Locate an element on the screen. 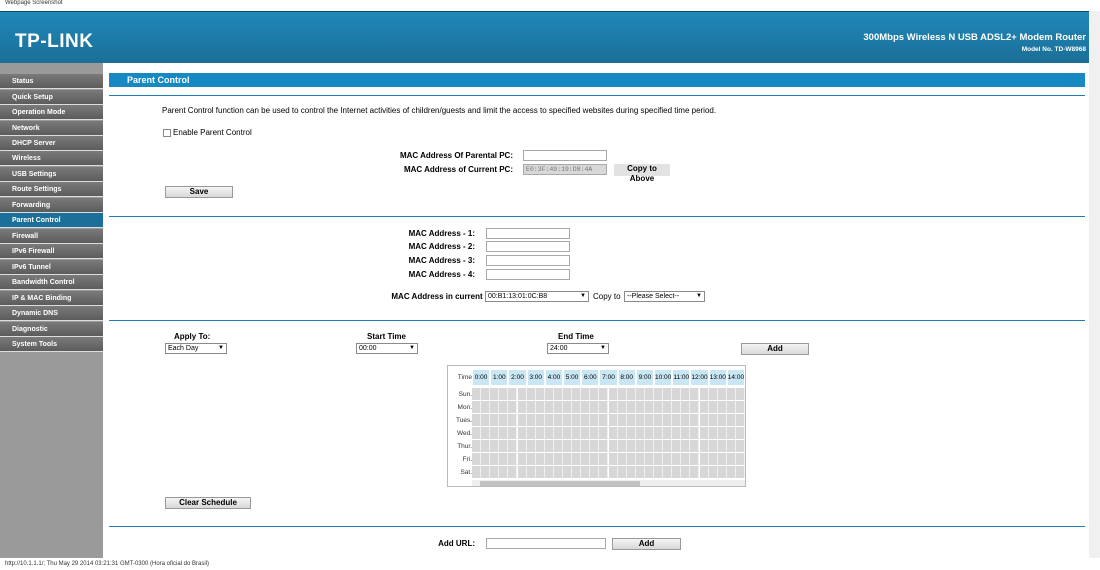  sidebar-item-ip-mac-binding: IP & MAC Binding is located at coordinates (51, 298).